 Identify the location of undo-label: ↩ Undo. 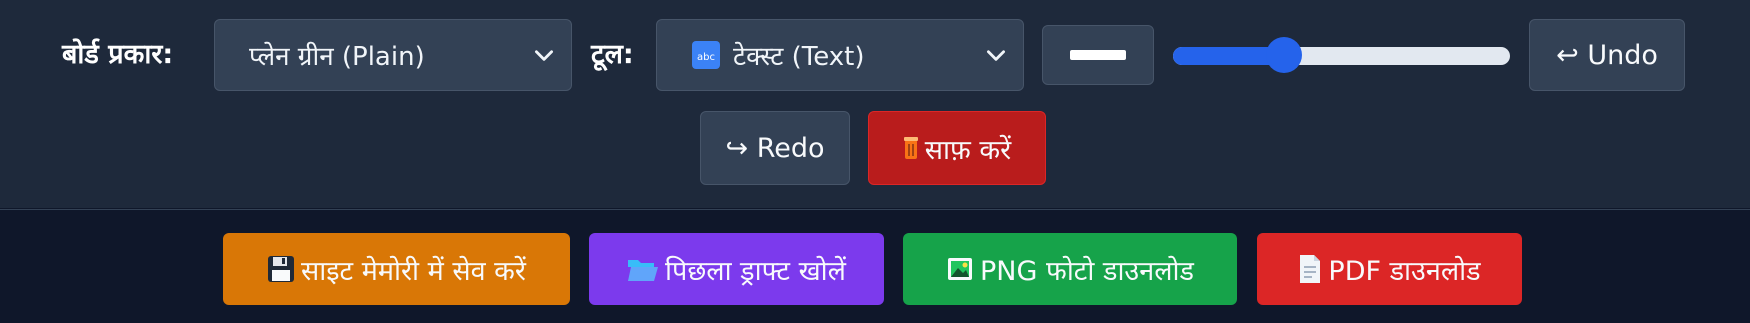
(1607, 55).